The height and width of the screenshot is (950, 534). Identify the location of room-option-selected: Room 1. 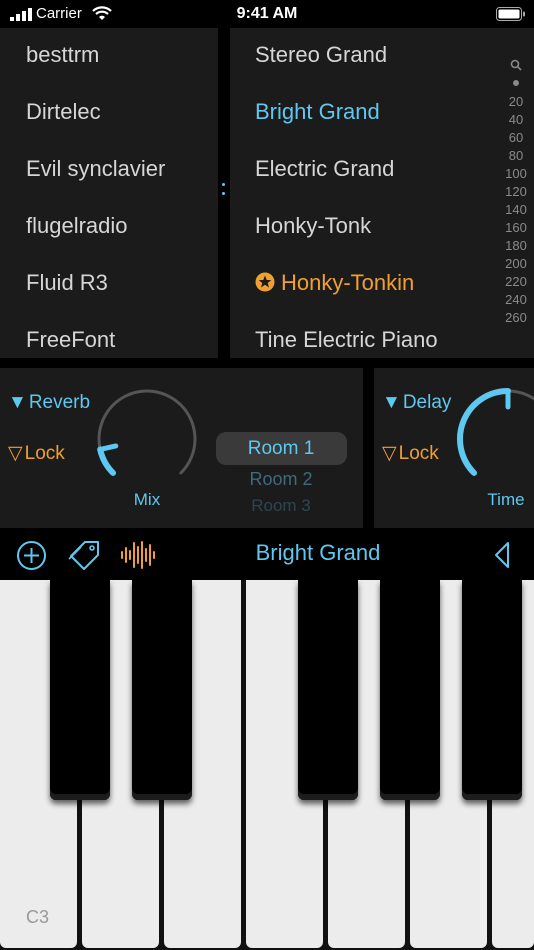
(281, 449).